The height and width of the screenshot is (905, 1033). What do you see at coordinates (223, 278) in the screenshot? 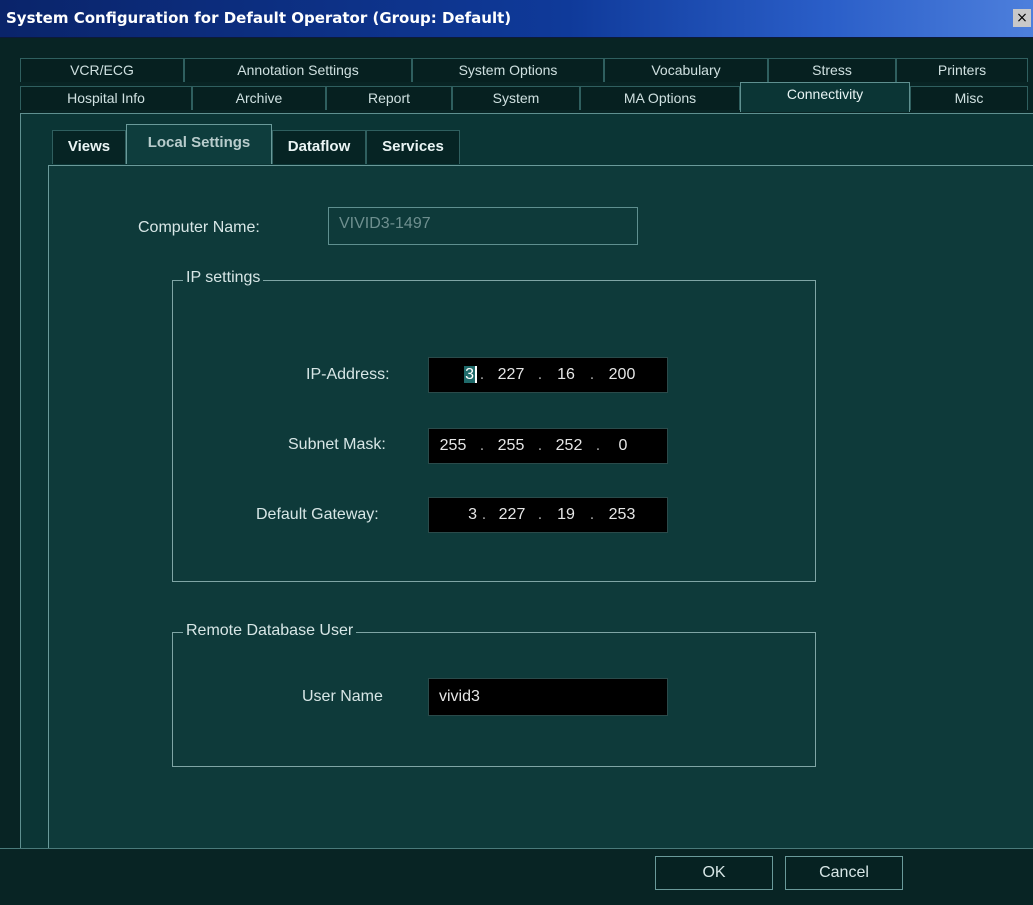
I see `ip-settings-legend: IP settings` at bounding box center [223, 278].